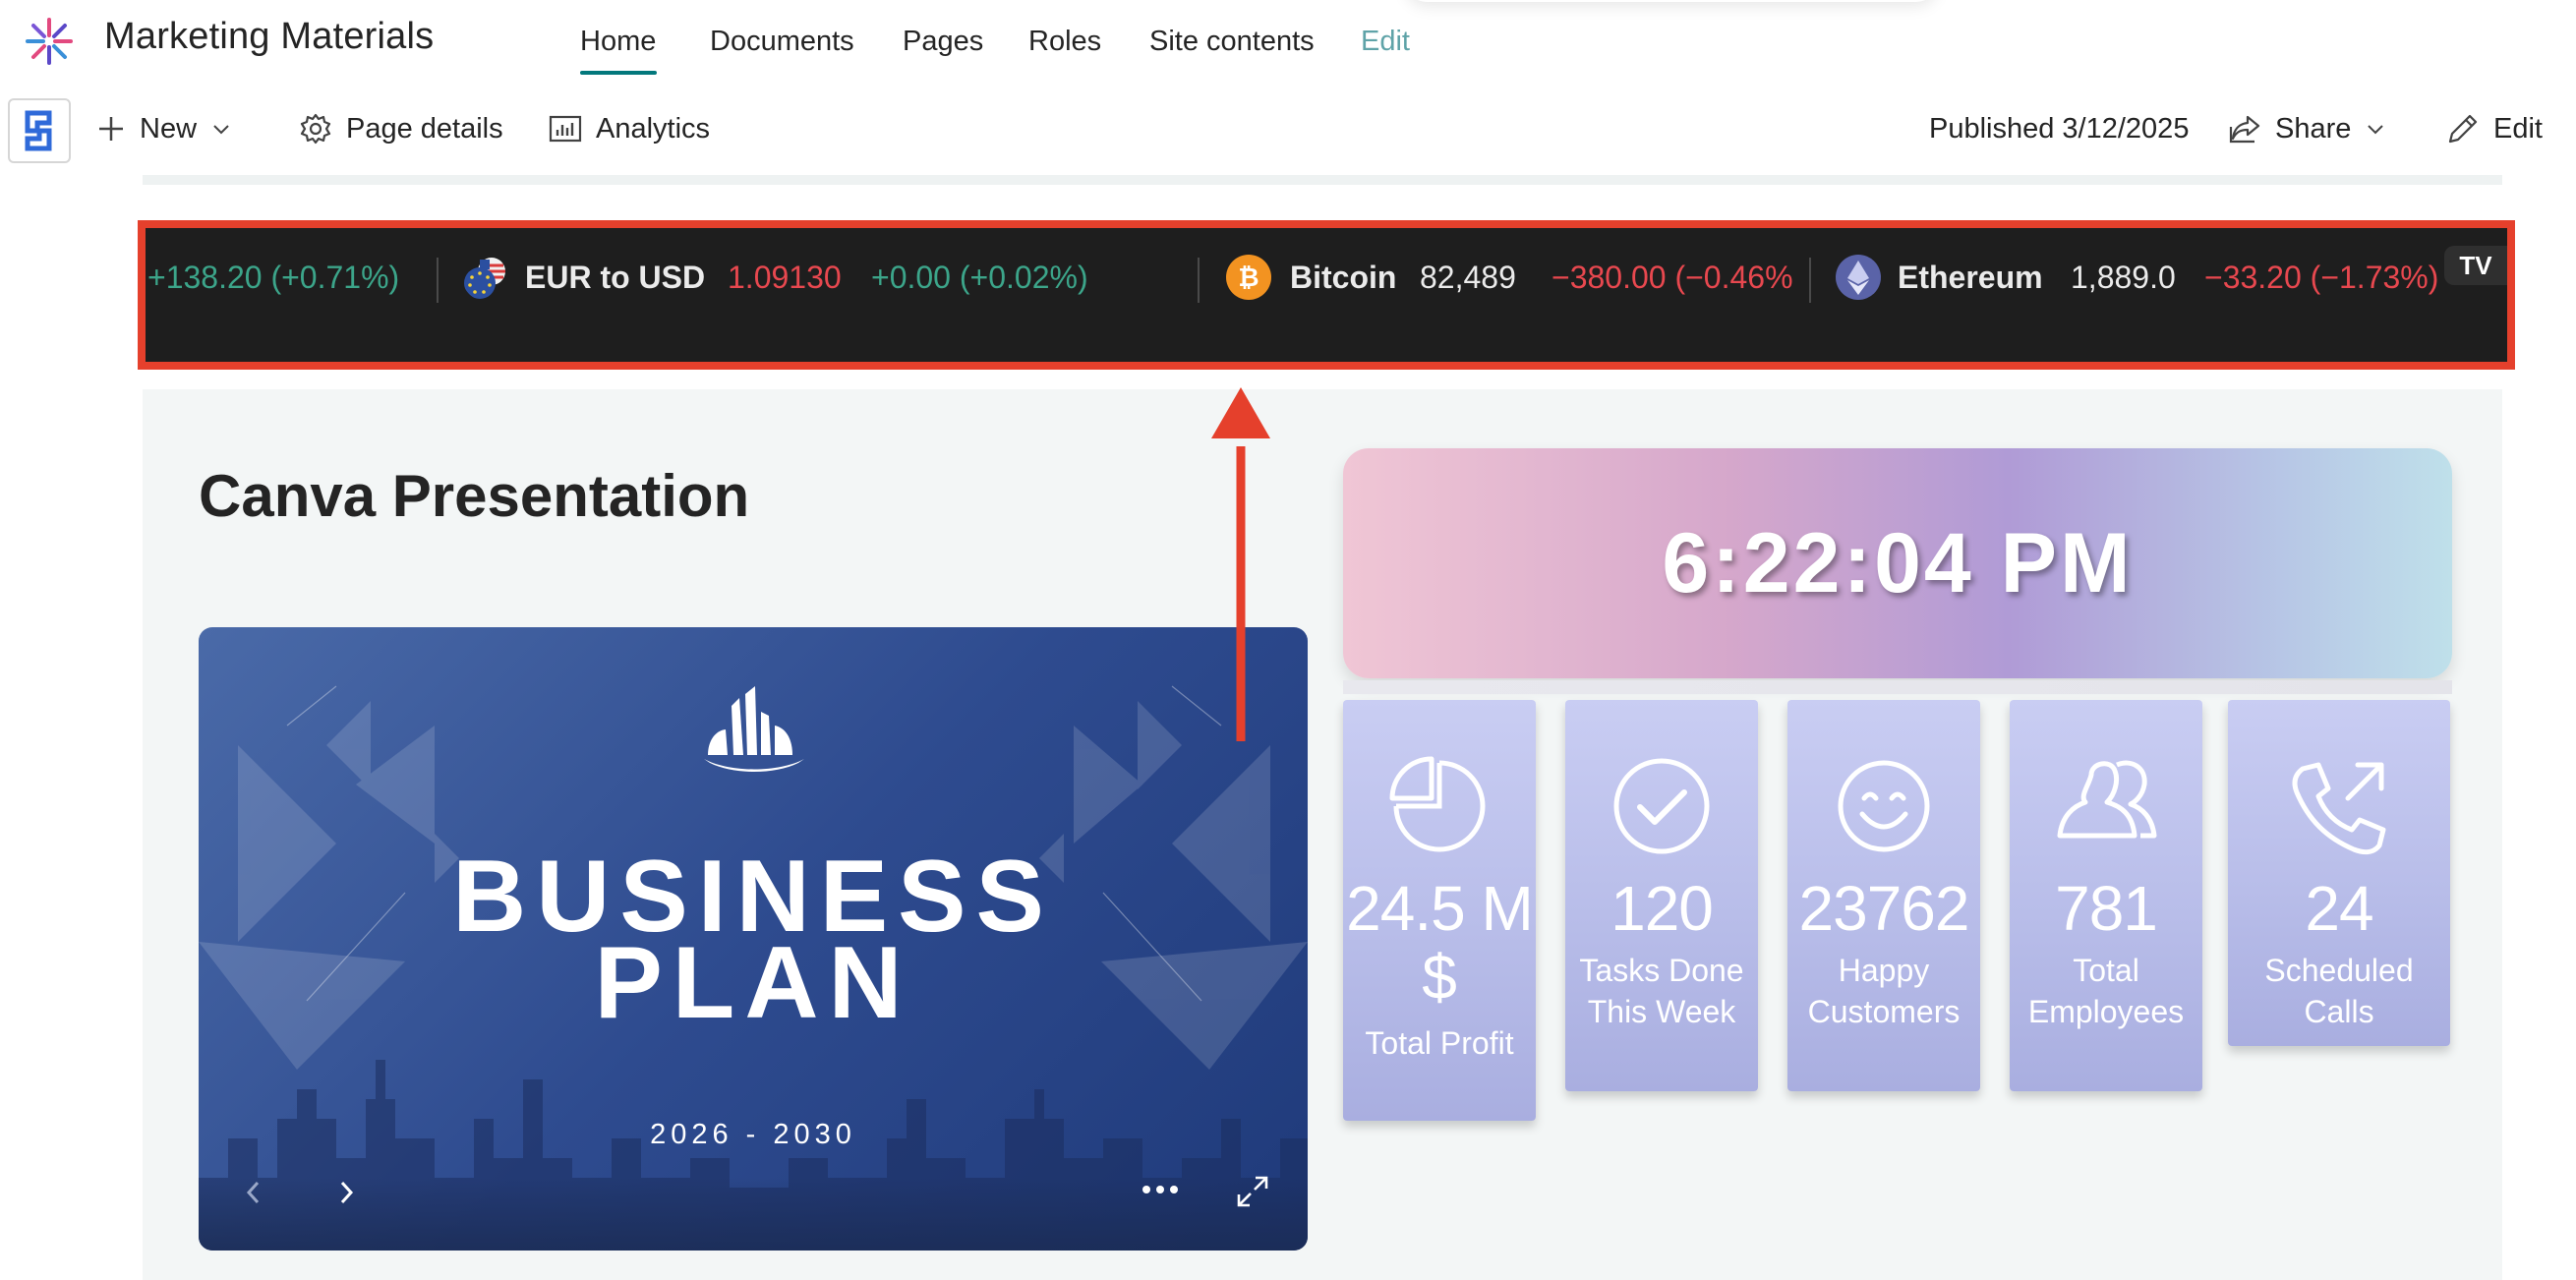 This screenshot has height=1280, width=2576. Describe the element at coordinates (2106, 908) in the screenshot. I see `stat-value: 781` at that location.